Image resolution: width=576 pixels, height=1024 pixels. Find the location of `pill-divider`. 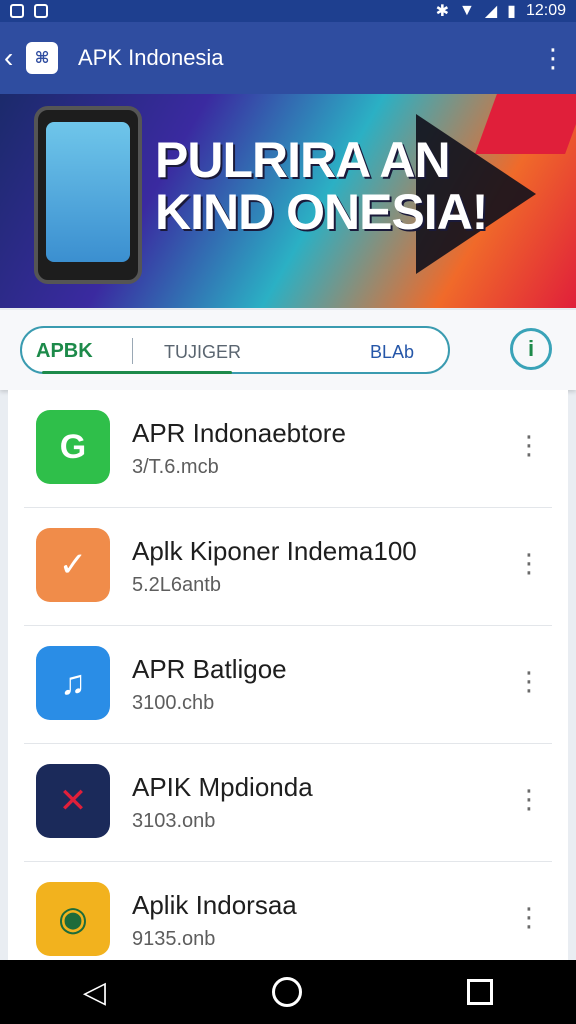

pill-divider is located at coordinates (132, 351).